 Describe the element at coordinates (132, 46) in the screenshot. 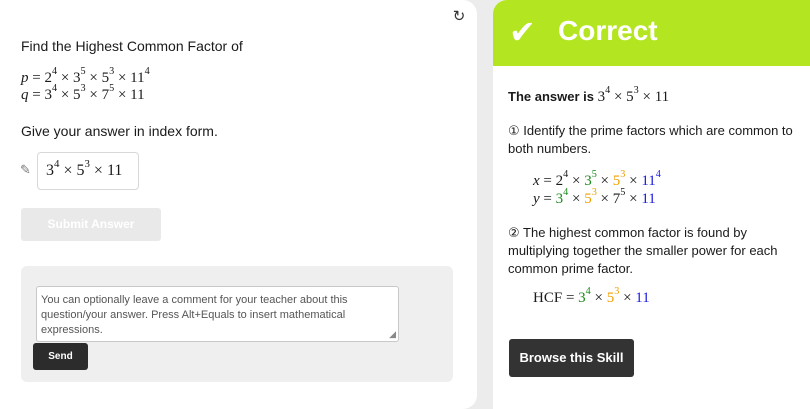

I see `question-title: Find the Highest Common Factor of` at that location.